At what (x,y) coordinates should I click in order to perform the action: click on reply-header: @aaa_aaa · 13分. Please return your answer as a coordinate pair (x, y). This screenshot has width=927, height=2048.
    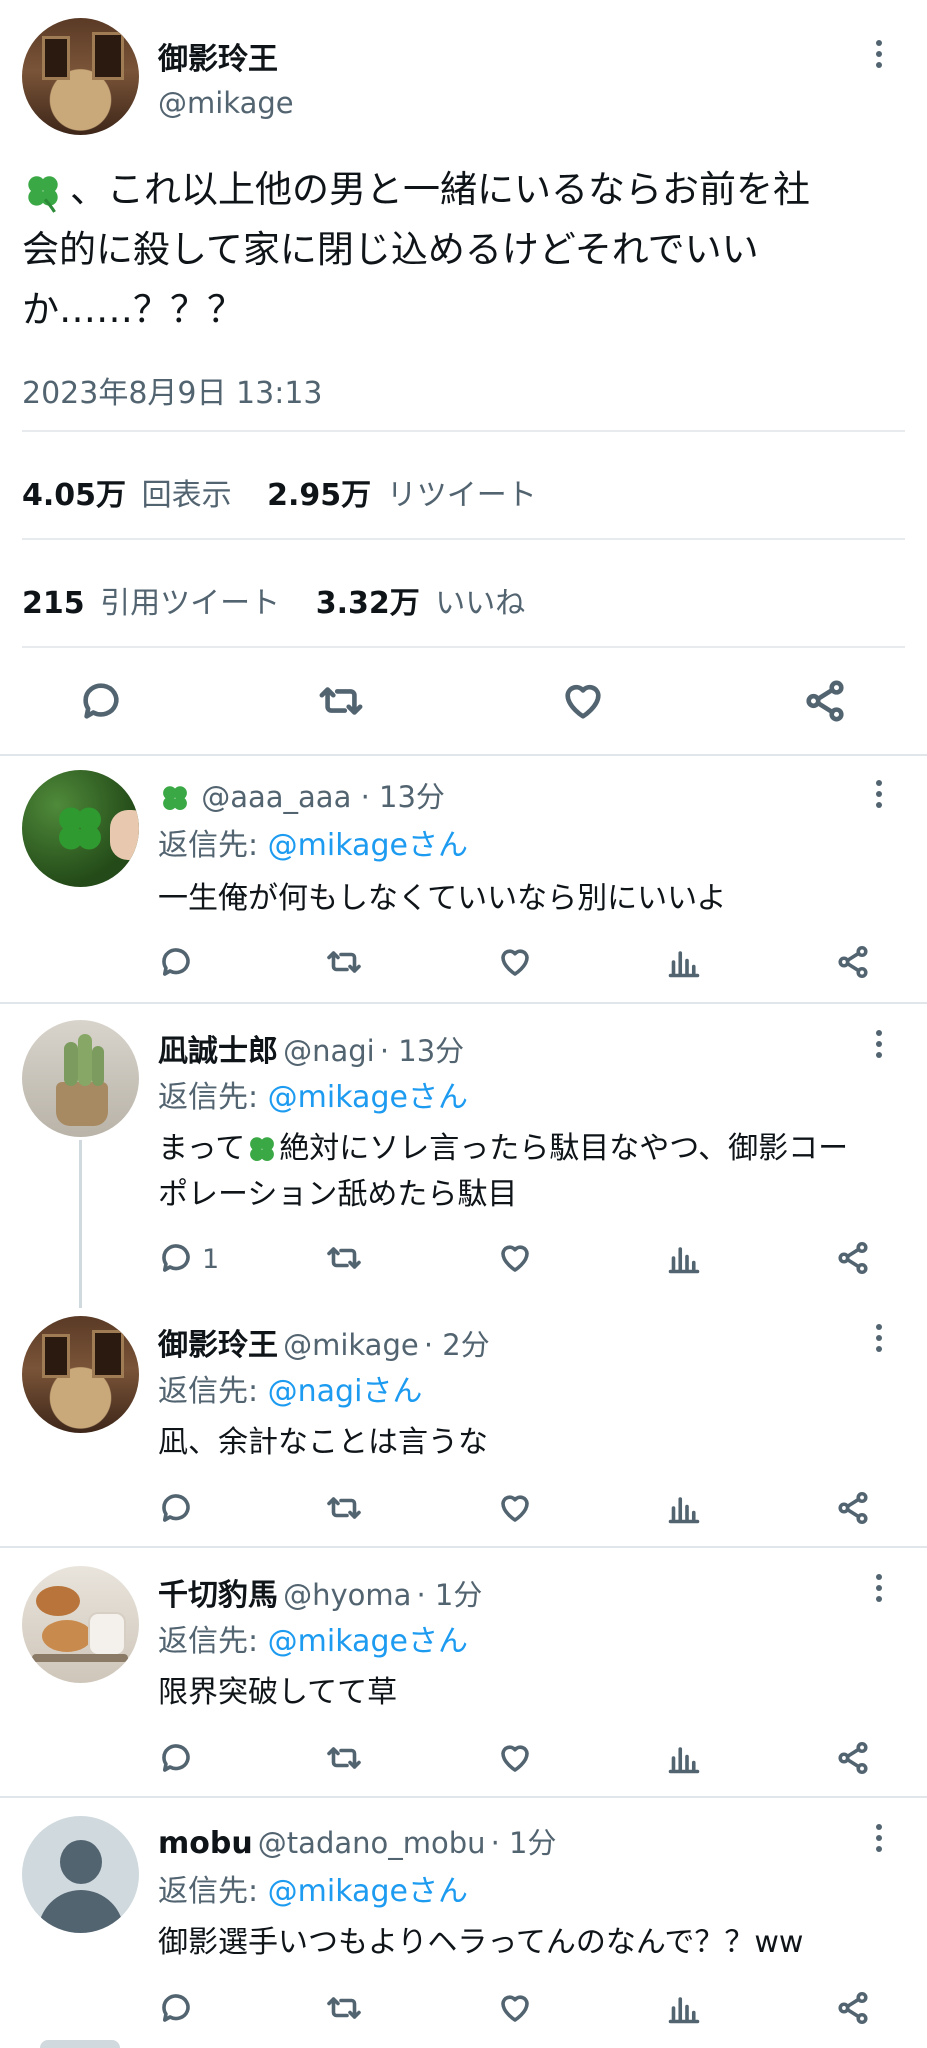
    Looking at the image, I should click on (301, 795).